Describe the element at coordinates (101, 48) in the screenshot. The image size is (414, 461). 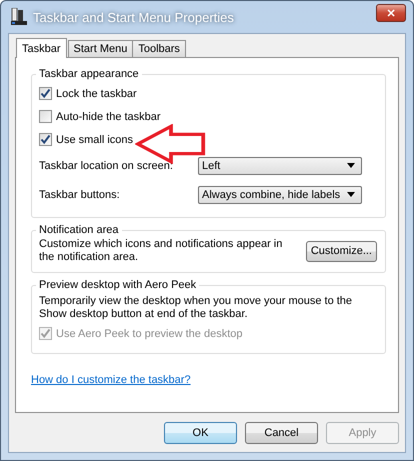
I see `tab: Start Menu` at that location.